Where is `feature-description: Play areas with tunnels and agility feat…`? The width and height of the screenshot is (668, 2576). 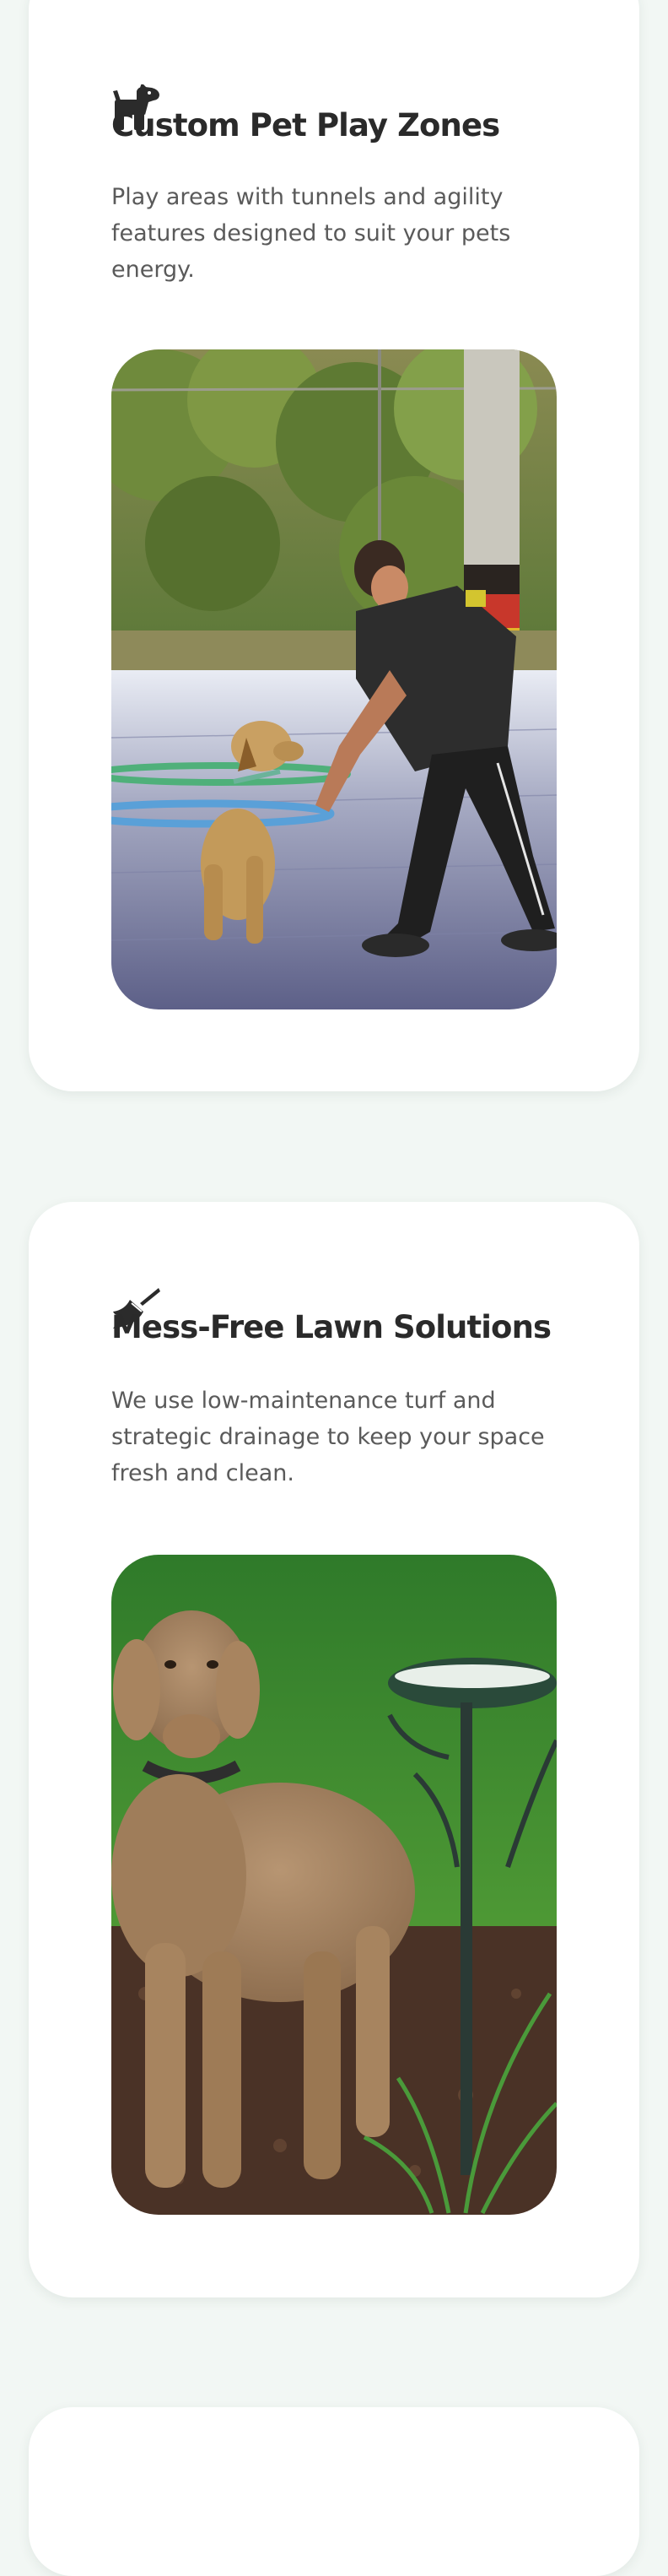
feature-description: Play areas with tunnels and agility feat… is located at coordinates (311, 233).